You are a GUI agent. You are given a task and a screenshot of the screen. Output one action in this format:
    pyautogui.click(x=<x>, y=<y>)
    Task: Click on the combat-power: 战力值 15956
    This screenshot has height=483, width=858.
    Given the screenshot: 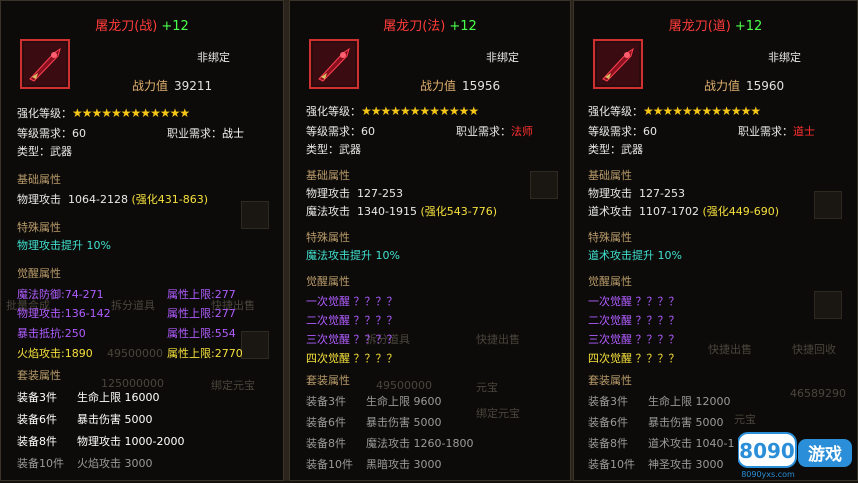 What is the action you would take?
    pyautogui.click(x=460, y=85)
    